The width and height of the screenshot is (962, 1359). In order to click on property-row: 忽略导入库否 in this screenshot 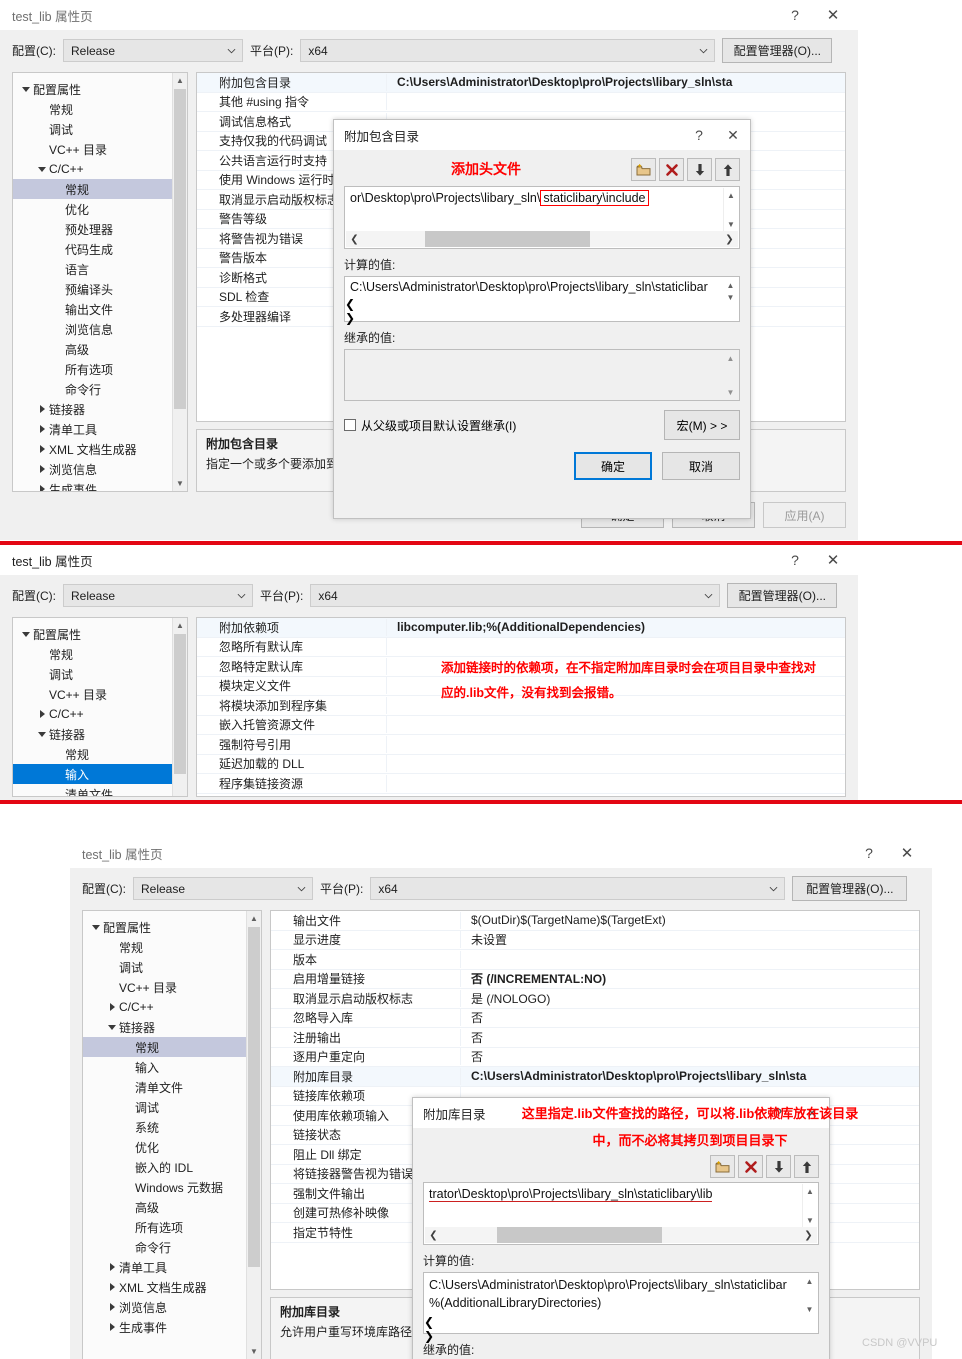, I will do `click(595, 1018)`.